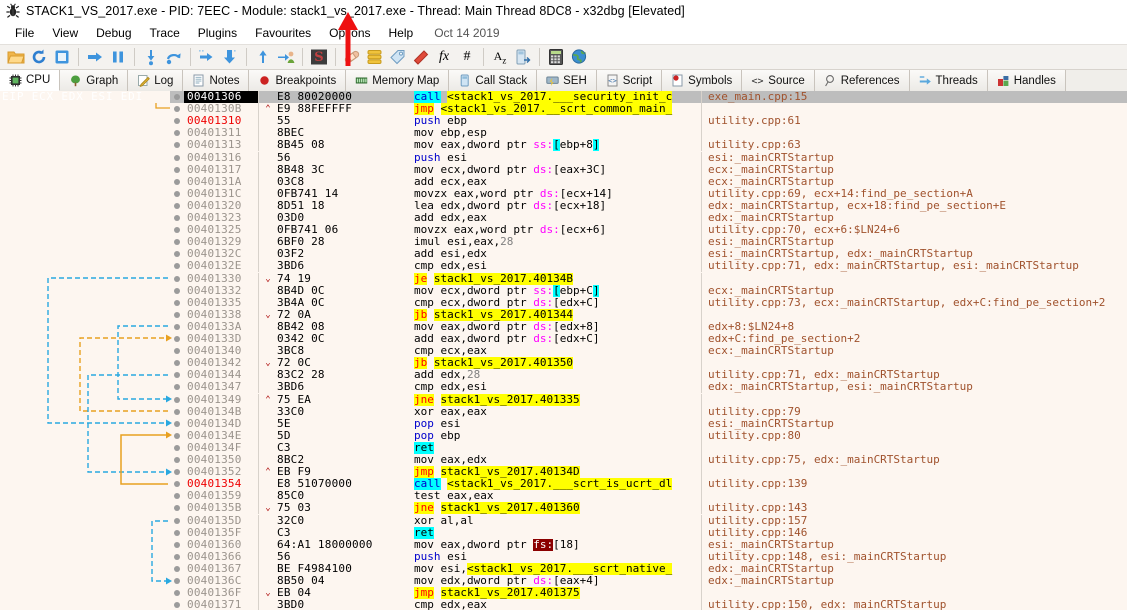 The width and height of the screenshot is (1127, 610). What do you see at coordinates (558, 121) in the screenshot?
I see `instruction-cell: push ebp` at bounding box center [558, 121].